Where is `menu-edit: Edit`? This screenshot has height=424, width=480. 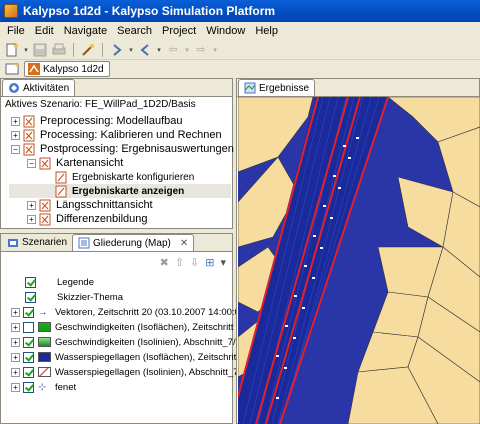
menu-edit: Edit is located at coordinates (44, 31).